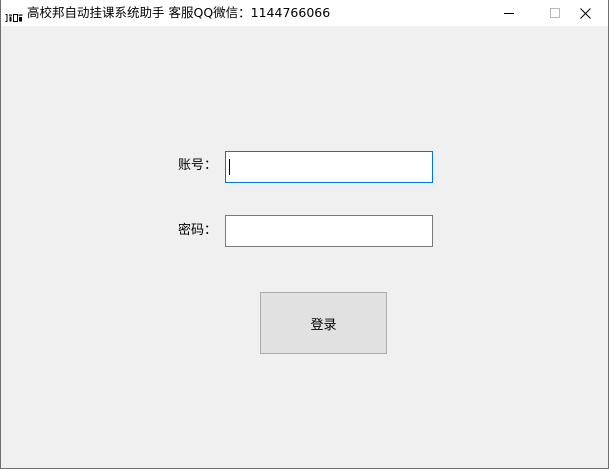 The image size is (609, 469). I want to click on close-icon, so click(585, 13).